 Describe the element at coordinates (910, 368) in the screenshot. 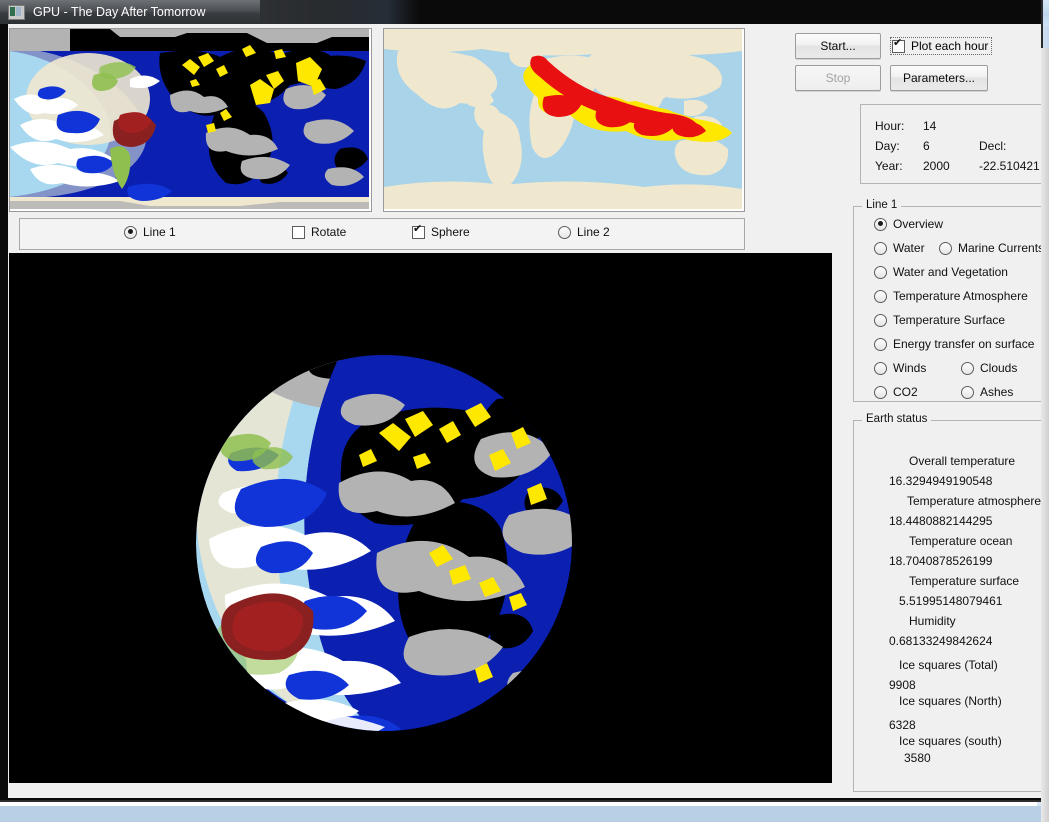

I see `option-winds-label: Winds` at that location.